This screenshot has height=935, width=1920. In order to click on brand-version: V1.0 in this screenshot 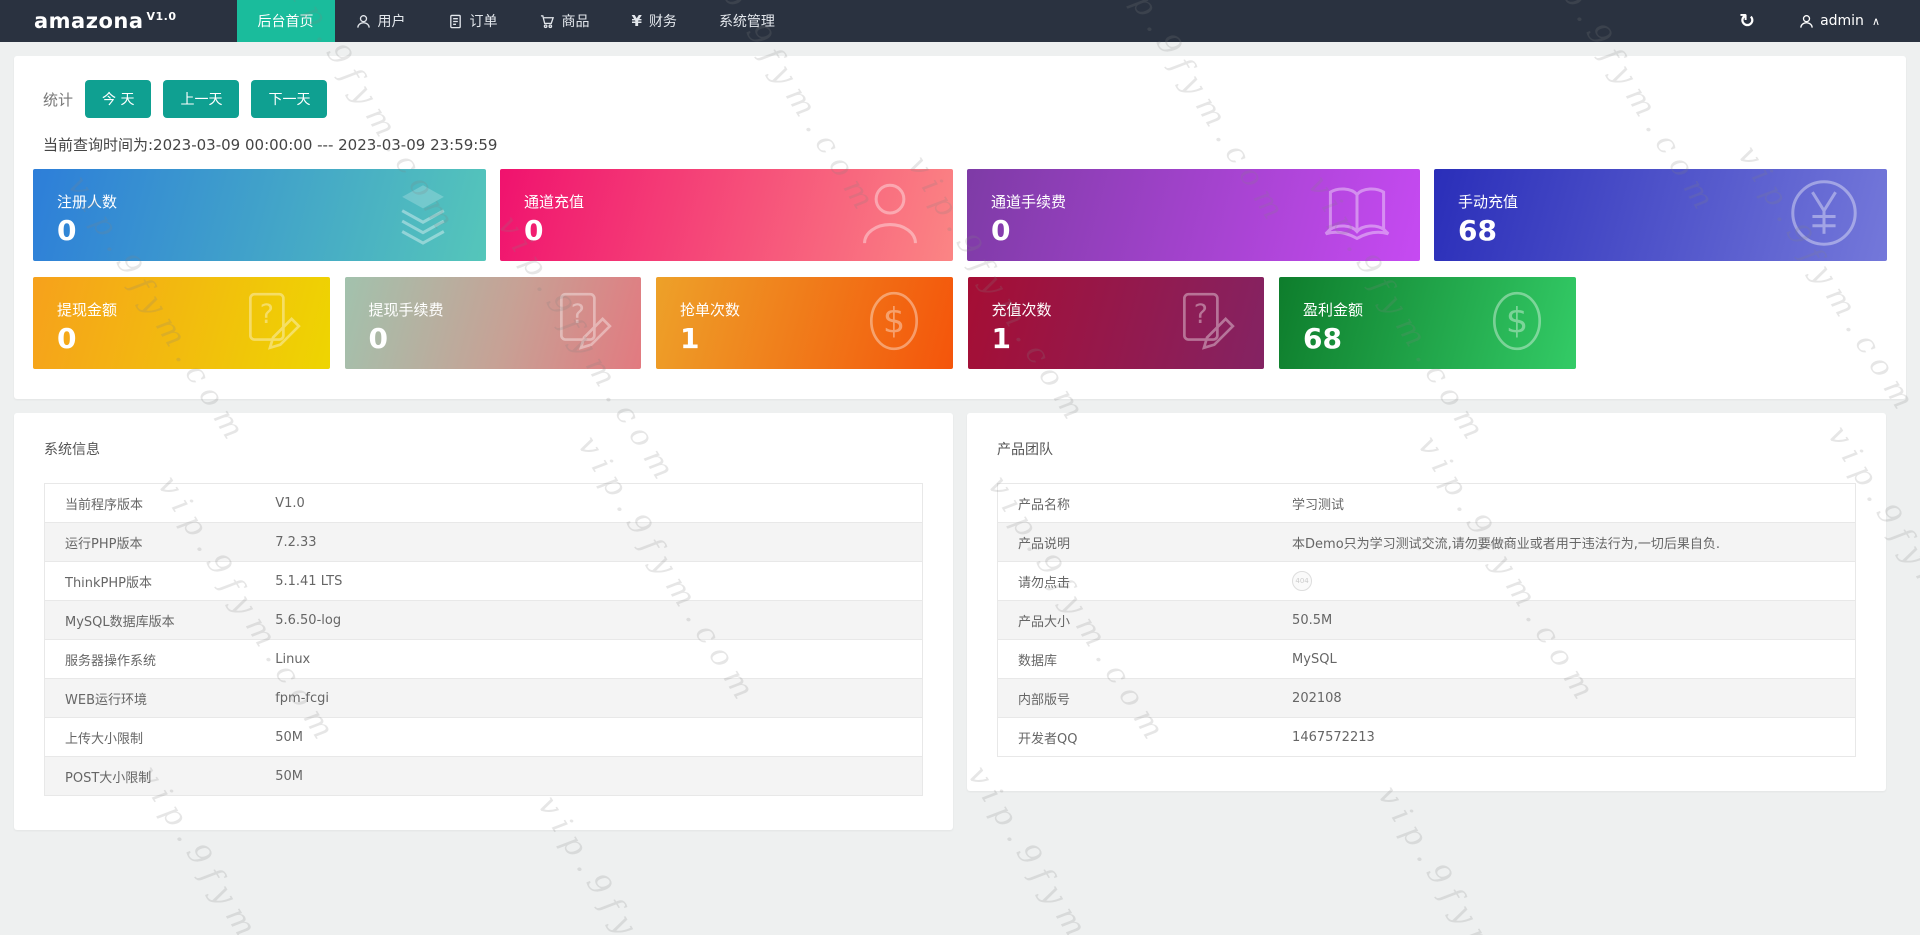, I will do `click(161, 16)`.